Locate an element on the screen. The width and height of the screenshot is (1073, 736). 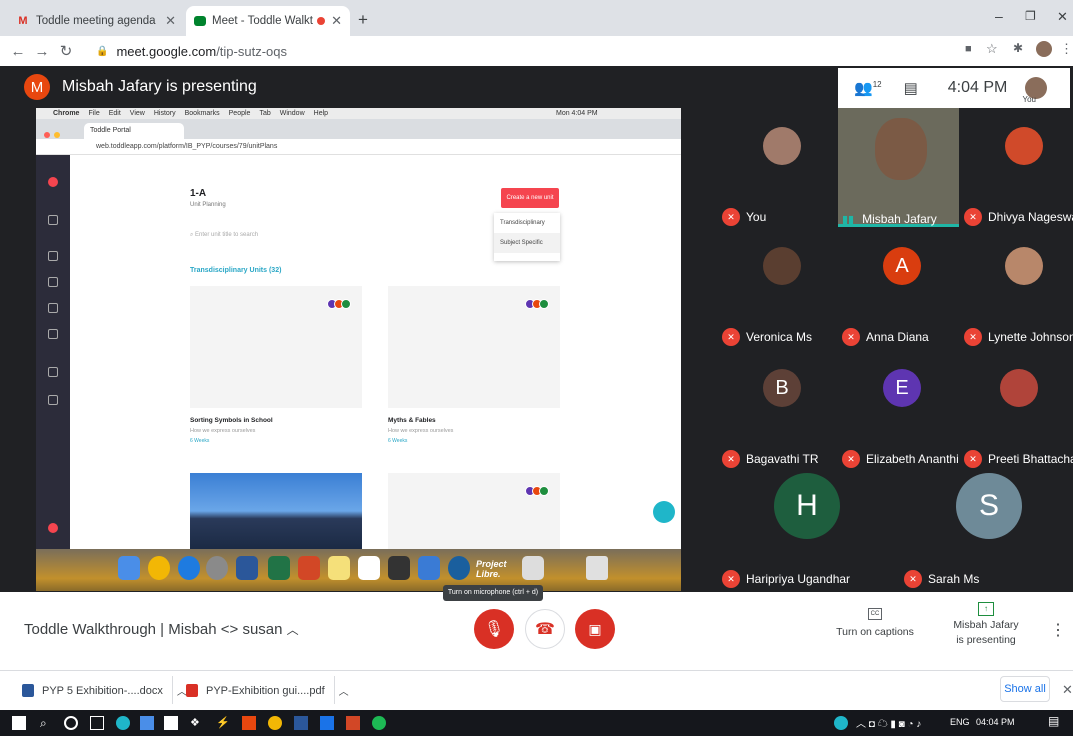
settings-icon is located at coordinates (217, 568).